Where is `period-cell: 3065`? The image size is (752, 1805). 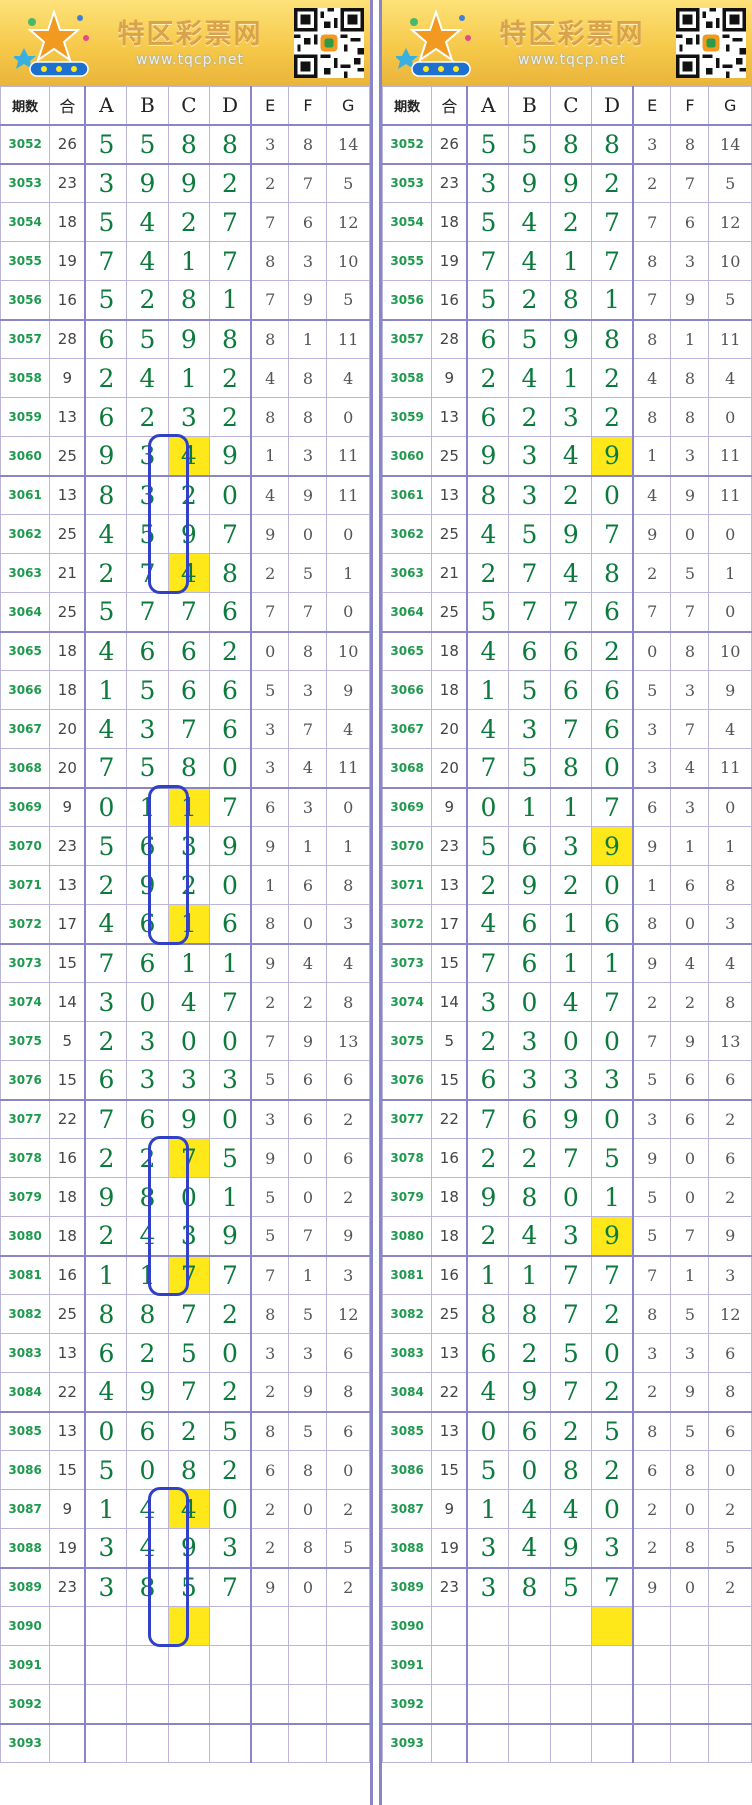
period-cell: 3065 is located at coordinates (25, 650).